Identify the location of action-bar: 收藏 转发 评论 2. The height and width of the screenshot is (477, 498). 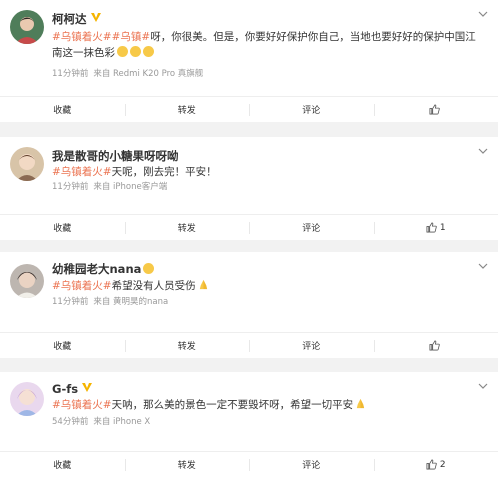
(249, 464).